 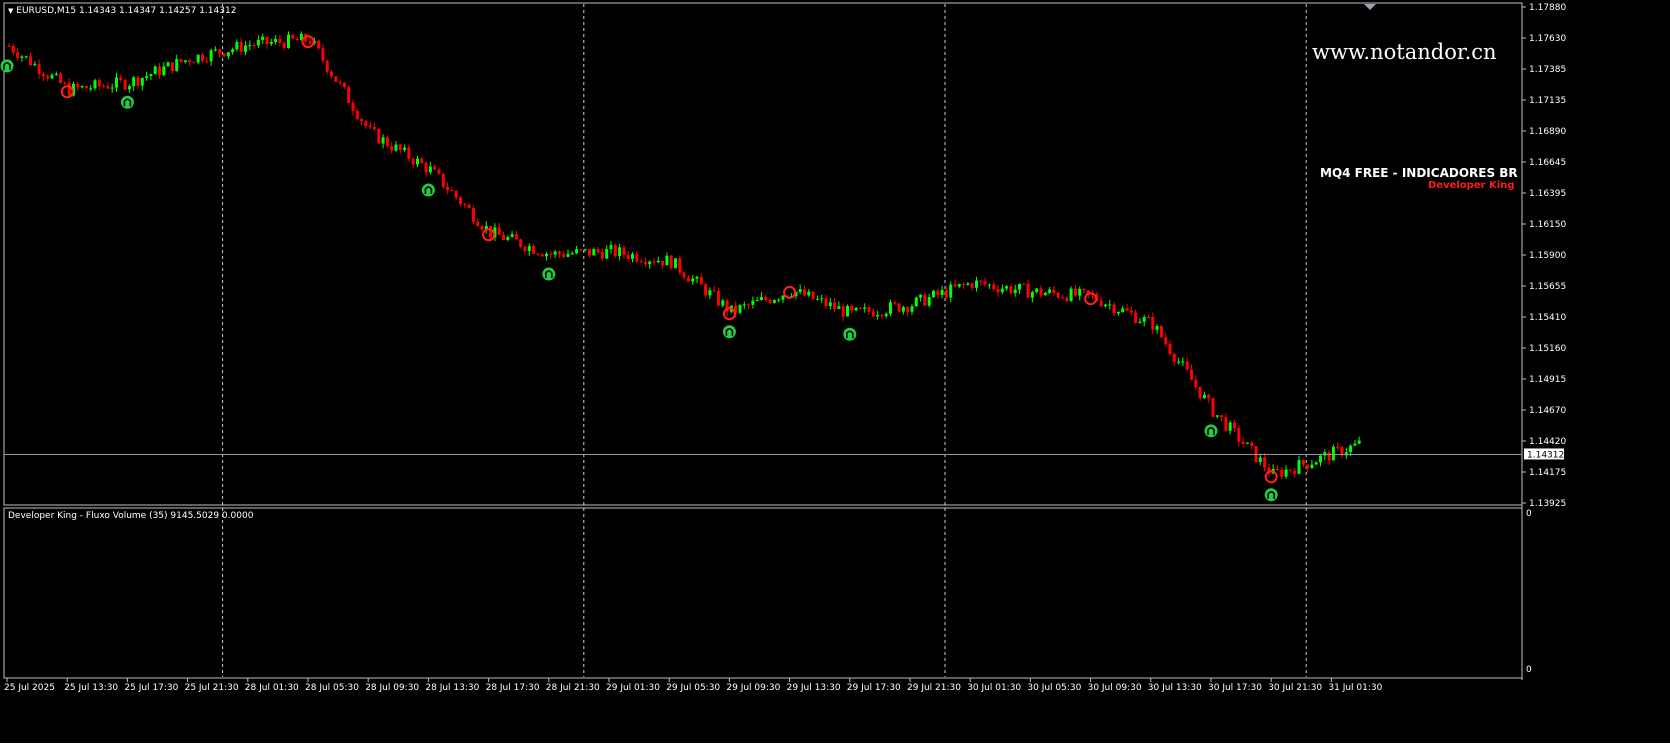 What do you see at coordinates (1355, 688) in the screenshot?
I see `time-tick-label: 31 Jul 01:30` at bounding box center [1355, 688].